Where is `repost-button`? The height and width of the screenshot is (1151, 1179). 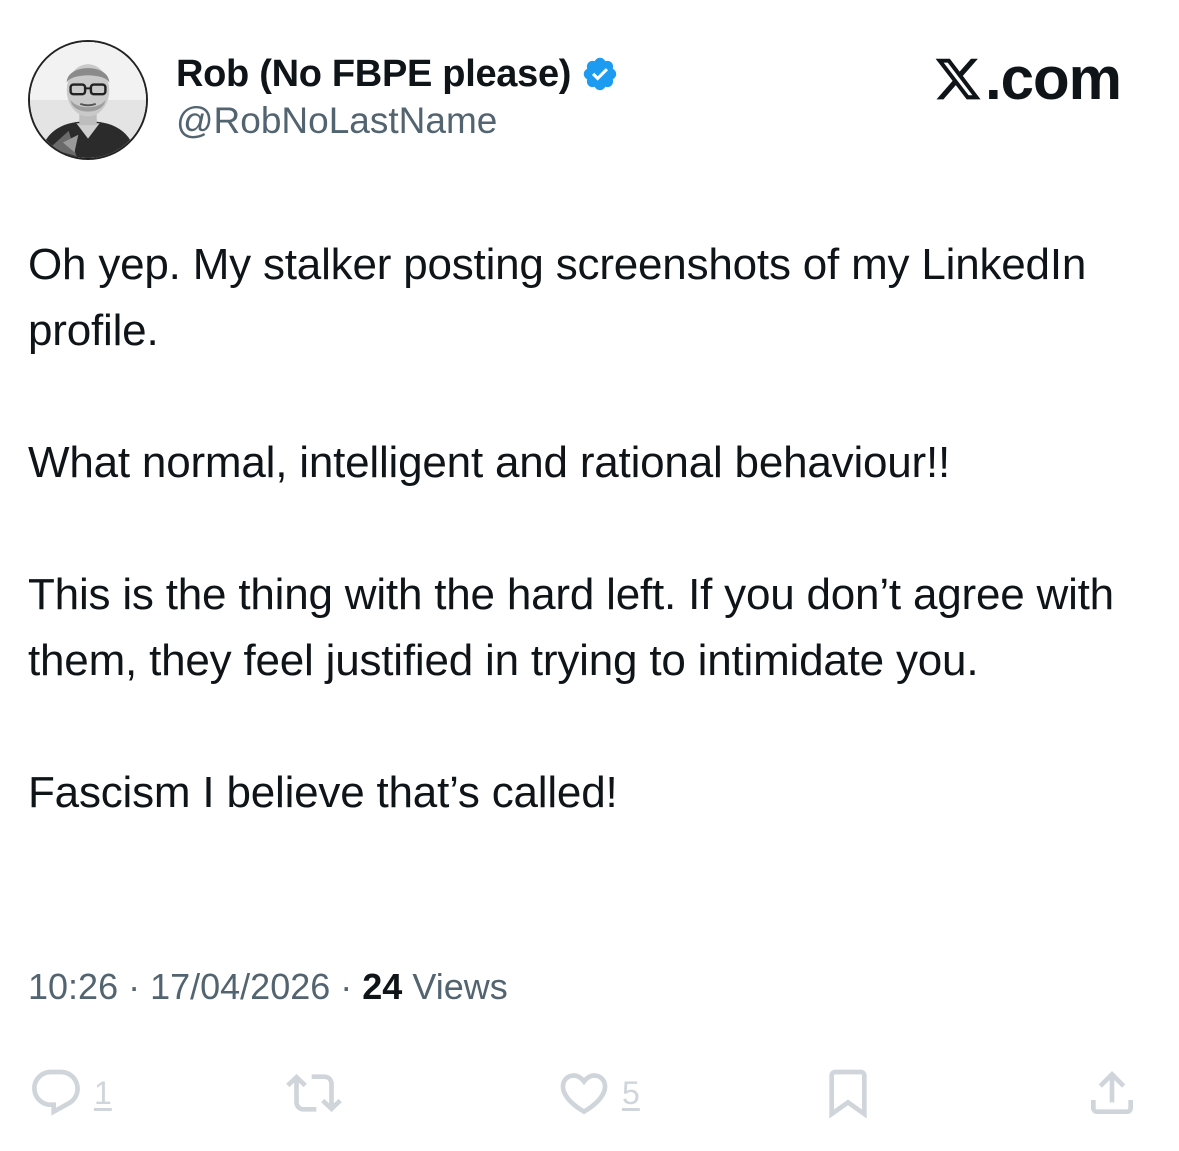 repost-button is located at coordinates (319, 1093).